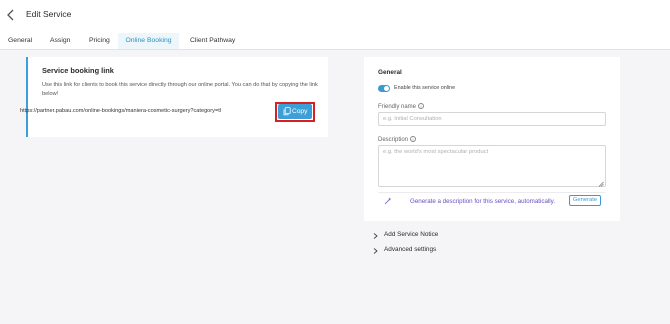  What do you see at coordinates (78, 70) in the screenshot?
I see `booking-link-title: Service booking link` at bounding box center [78, 70].